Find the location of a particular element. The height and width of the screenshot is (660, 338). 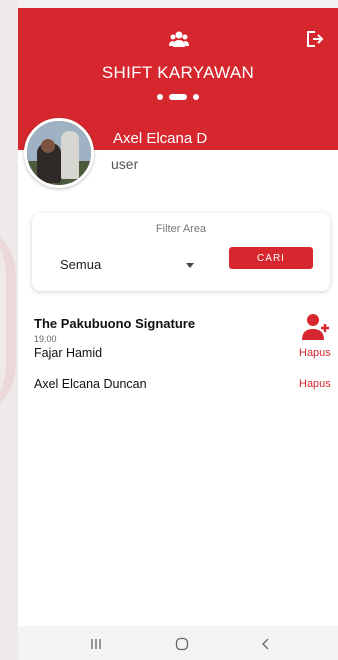

employee-row: Fajar Hamid Hapus is located at coordinates (186, 355).